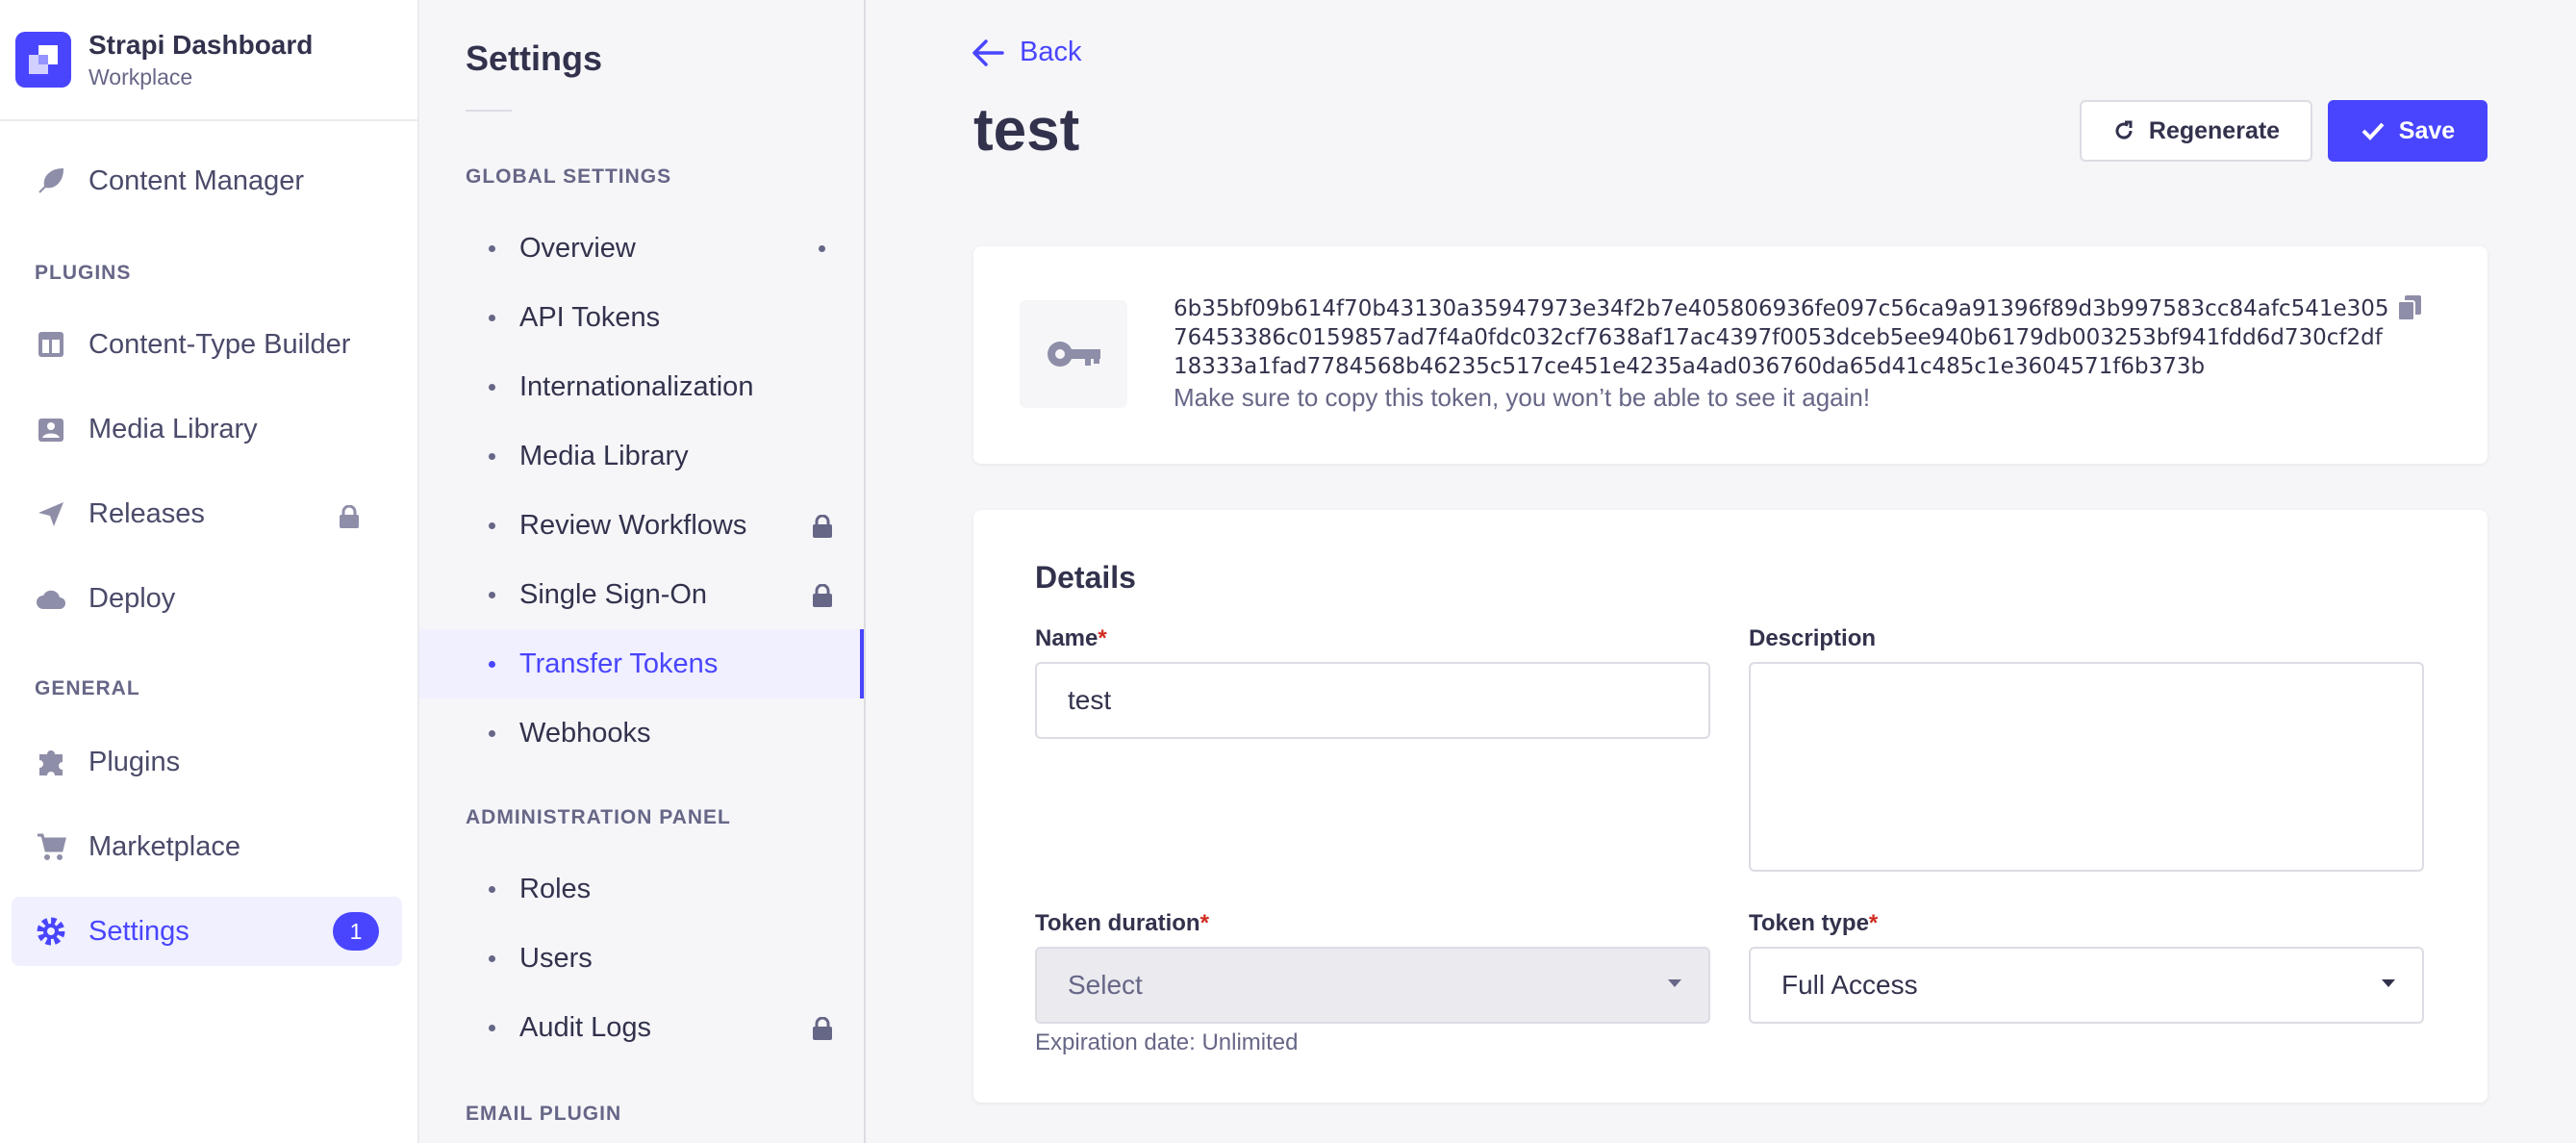  What do you see at coordinates (1090, 700) in the screenshot?
I see `name-input-value: test` at bounding box center [1090, 700].